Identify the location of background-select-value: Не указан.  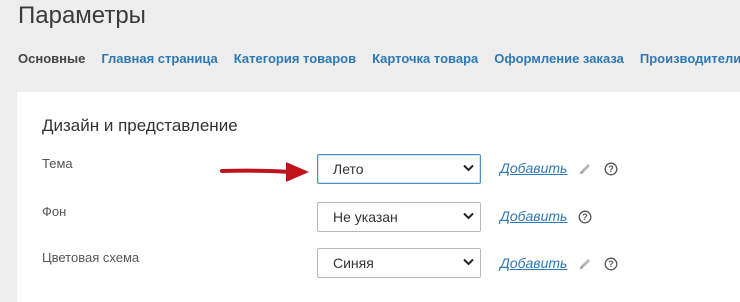
(365, 217).